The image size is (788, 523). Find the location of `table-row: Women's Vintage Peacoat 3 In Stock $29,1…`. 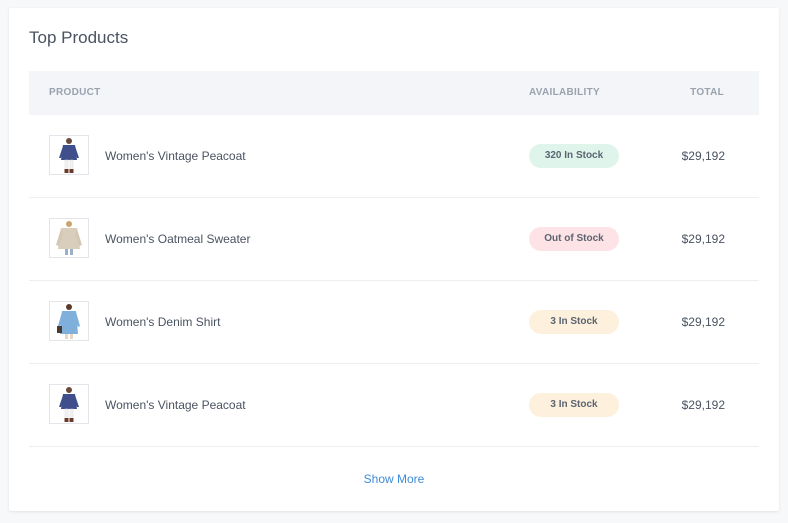

table-row: Women's Vintage Peacoat 3 In Stock $29,1… is located at coordinates (394, 405).